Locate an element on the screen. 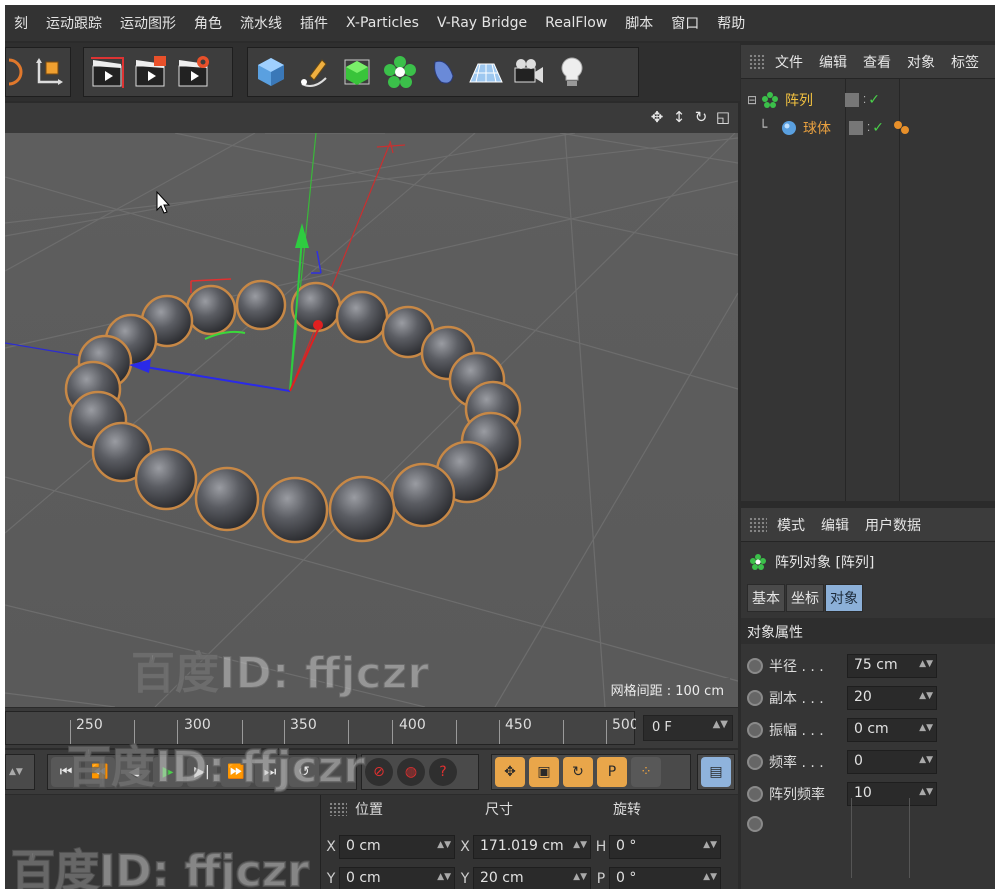  menu-item: V-Ray Bridge is located at coordinates (482, 23).